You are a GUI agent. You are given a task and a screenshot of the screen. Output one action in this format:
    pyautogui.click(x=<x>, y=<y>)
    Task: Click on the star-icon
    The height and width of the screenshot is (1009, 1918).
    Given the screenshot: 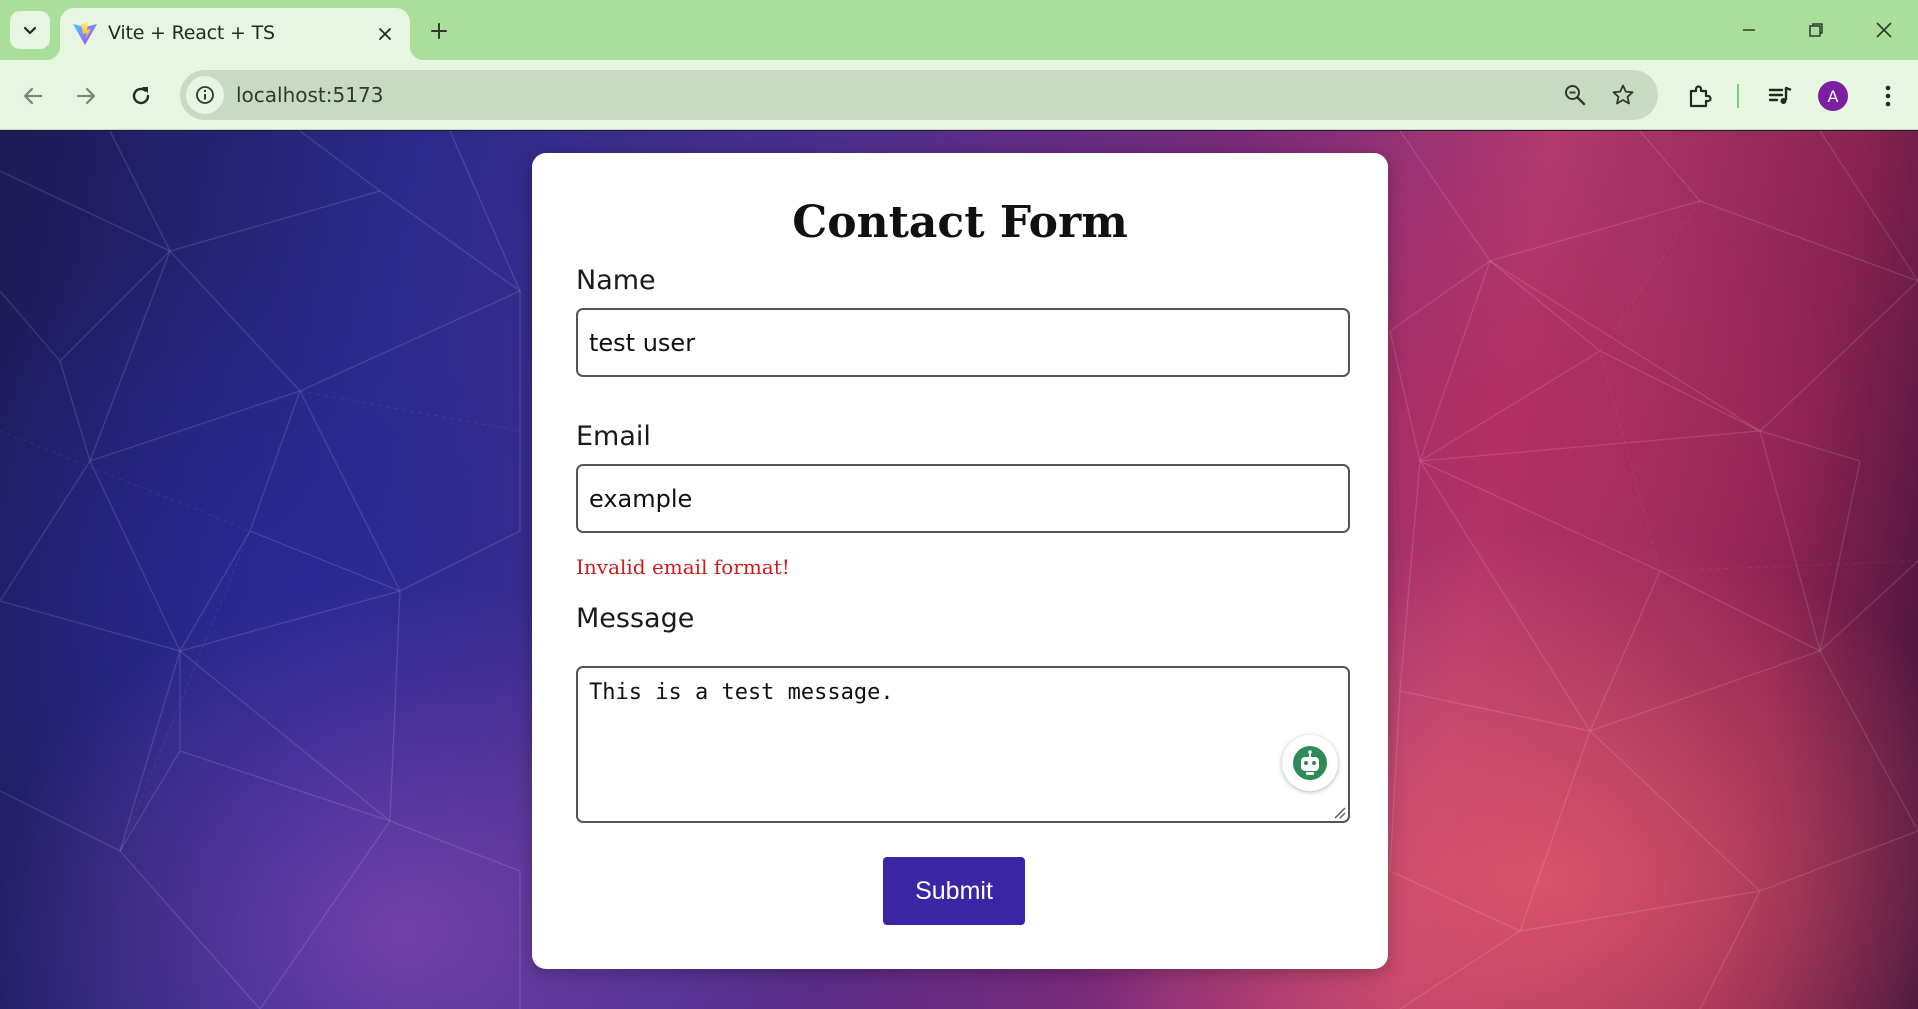 What is the action you would take?
    pyautogui.click(x=1623, y=94)
    